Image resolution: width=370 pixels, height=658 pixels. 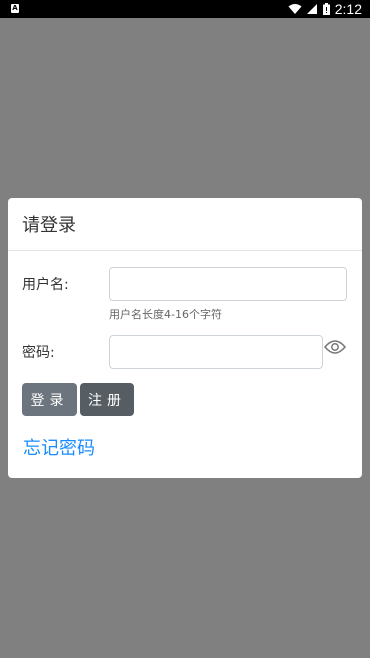 What do you see at coordinates (15, 8) in the screenshot?
I see `app-notification-icon: A` at bounding box center [15, 8].